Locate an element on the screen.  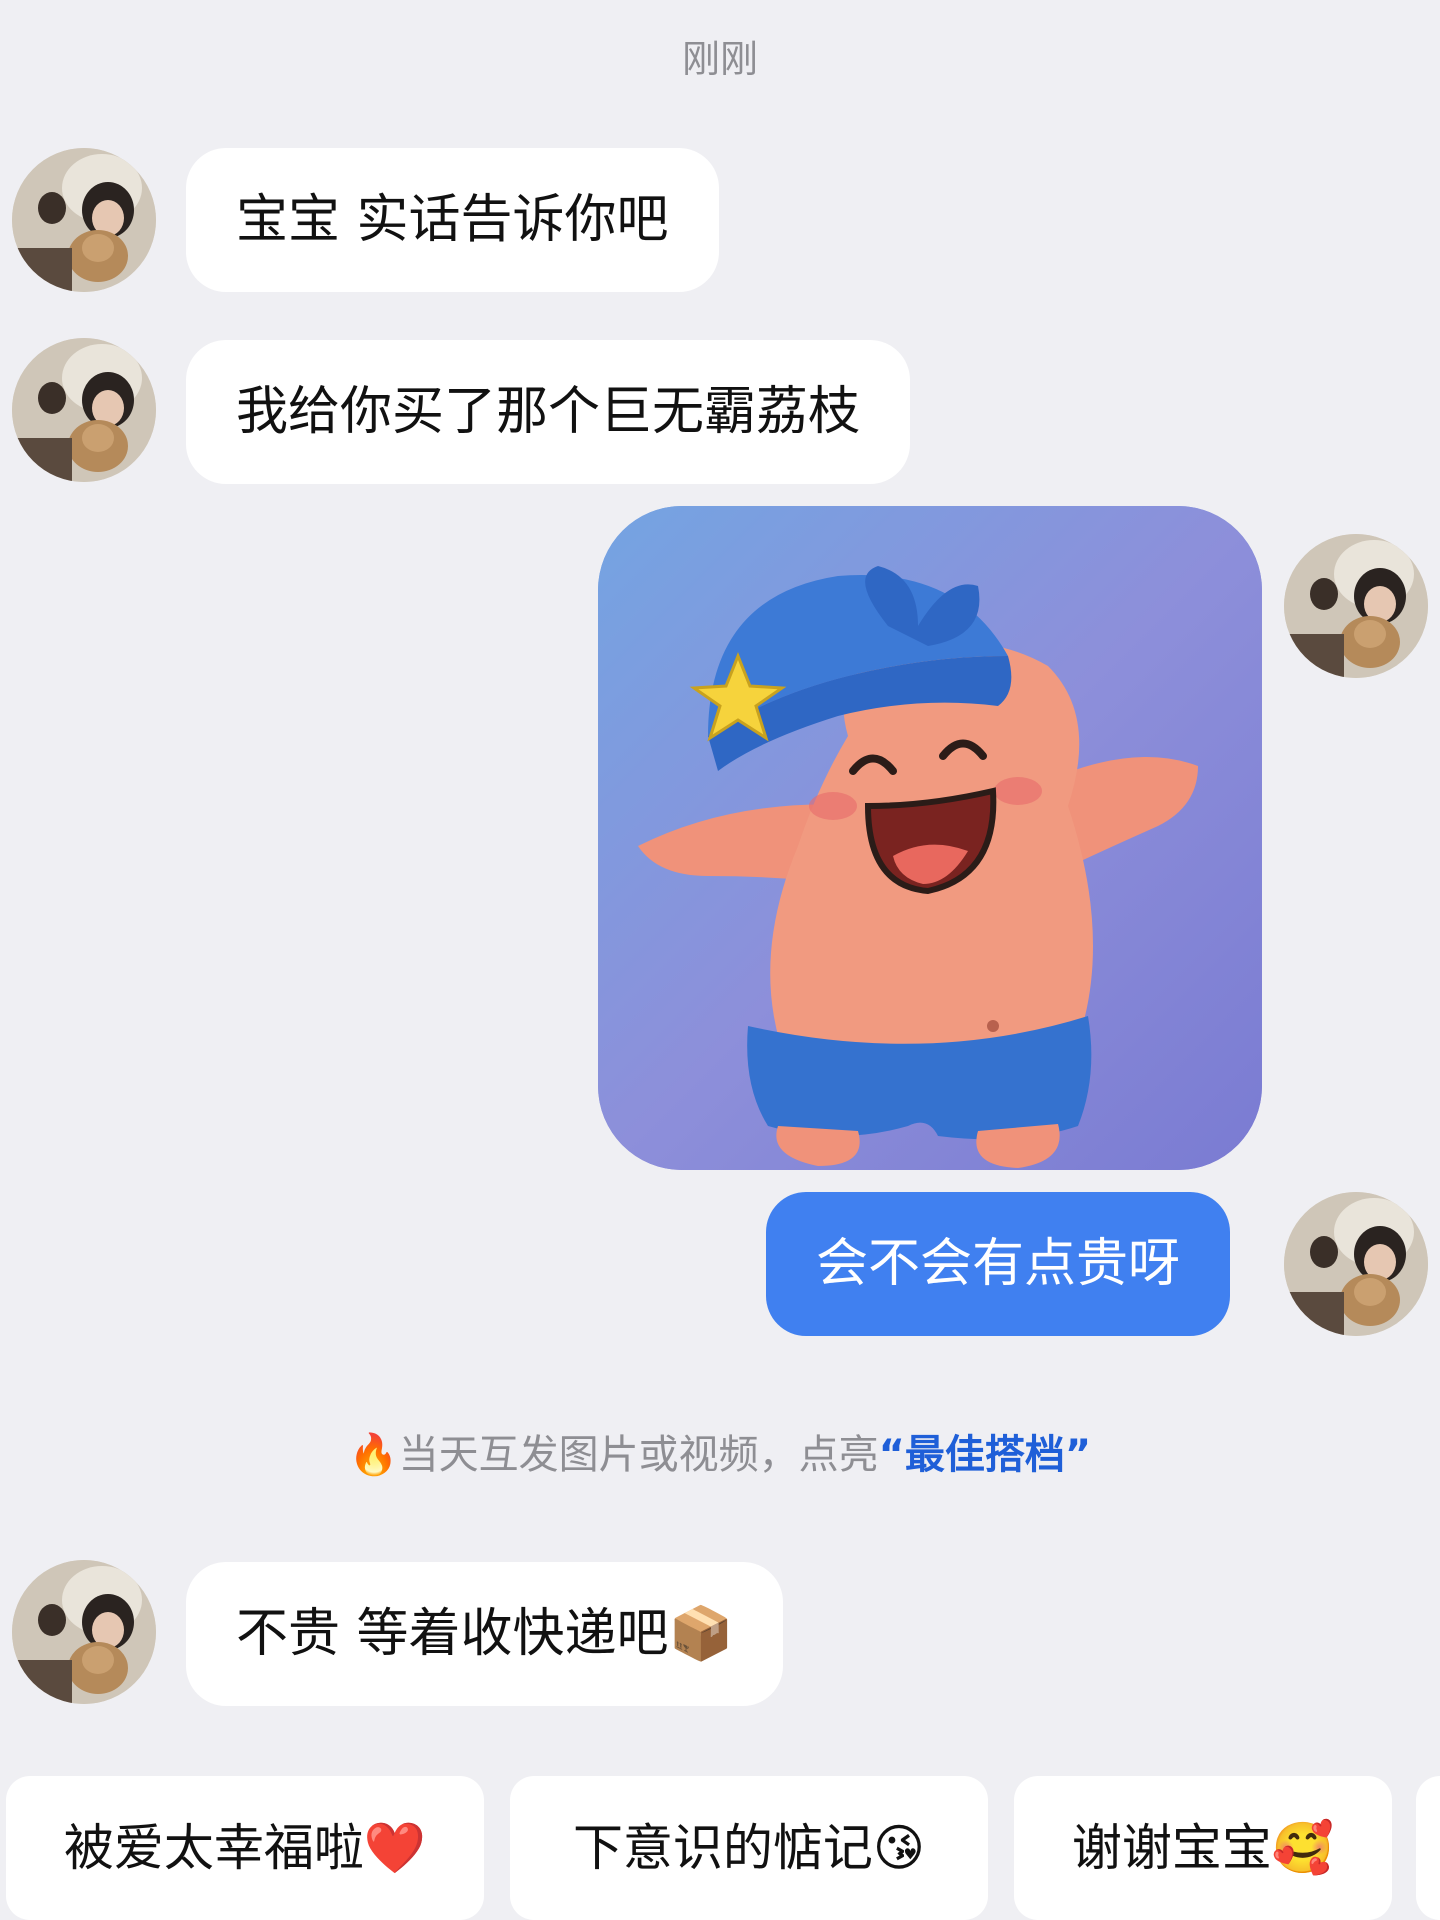
timestamp: 刚刚 is located at coordinates (719, 59).